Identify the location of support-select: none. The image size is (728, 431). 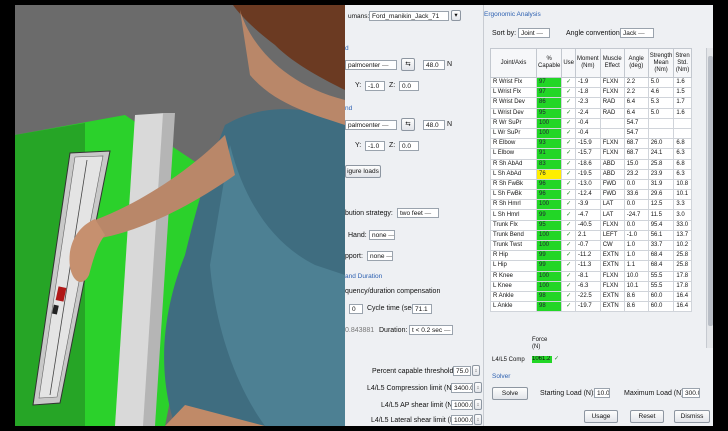
(380, 256).